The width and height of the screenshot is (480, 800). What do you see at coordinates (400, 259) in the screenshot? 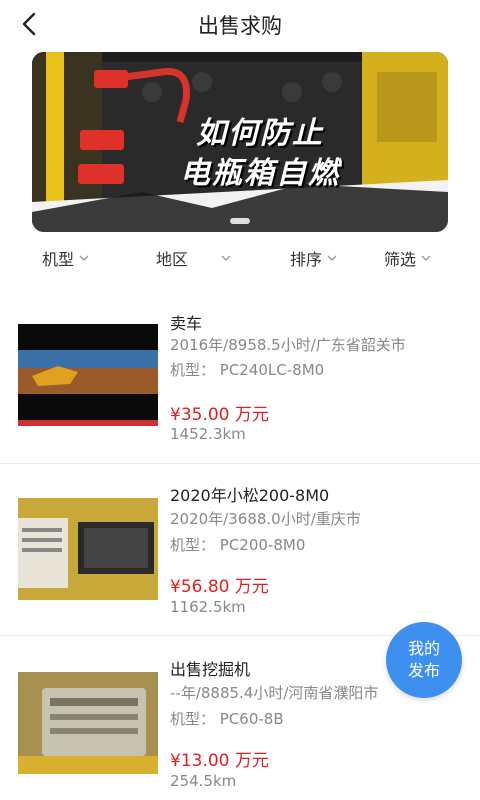
I see `filter-label: 筛选` at bounding box center [400, 259].